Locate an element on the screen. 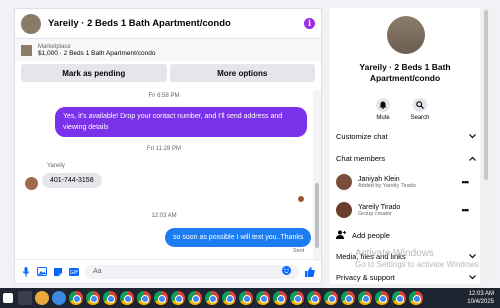  svg-text: GIF is located at coordinates (74, 273).